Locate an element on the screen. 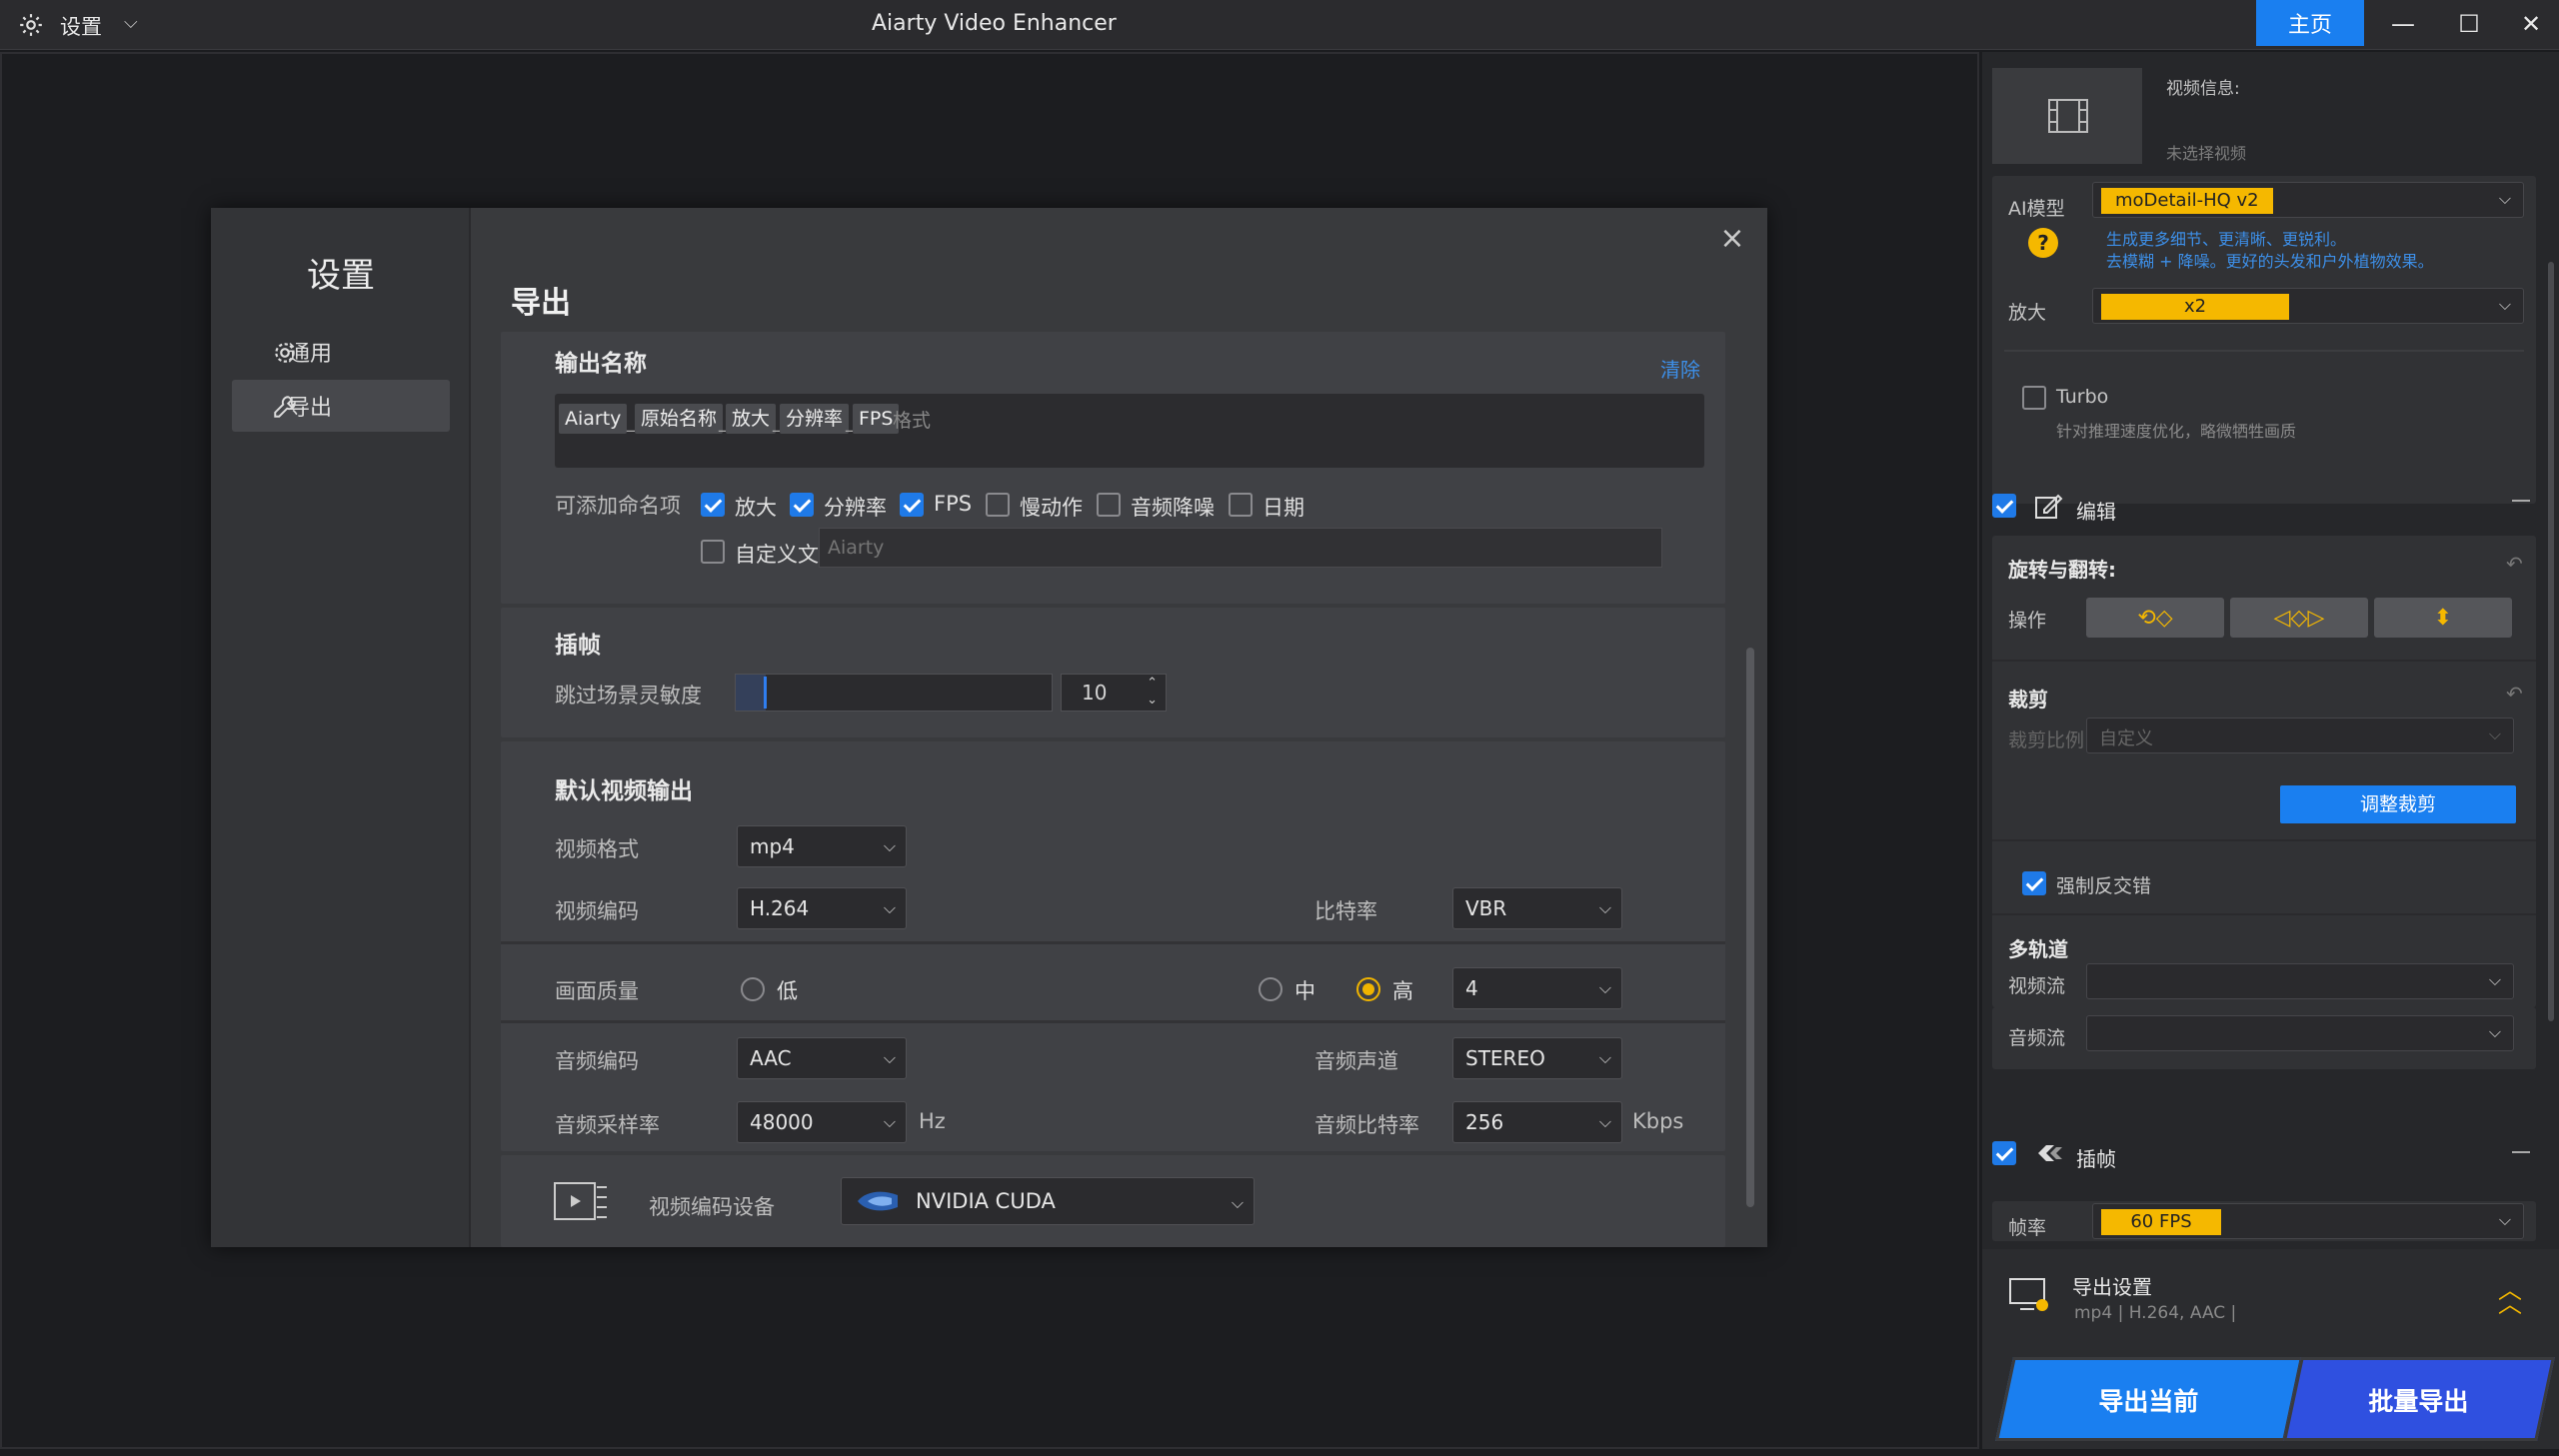 This screenshot has width=2559, height=1456. fps-label: 帧率 is located at coordinates (2027, 1228).